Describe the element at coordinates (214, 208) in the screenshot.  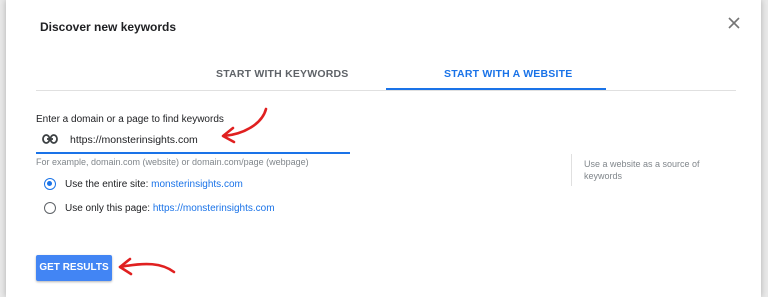
I see `radio-only-this-page-link: https://monsterinsights.com` at that location.